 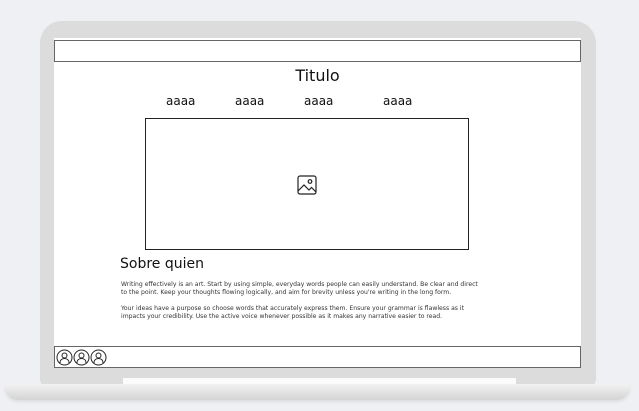 I want to click on laptop-base, so click(x=317, y=392).